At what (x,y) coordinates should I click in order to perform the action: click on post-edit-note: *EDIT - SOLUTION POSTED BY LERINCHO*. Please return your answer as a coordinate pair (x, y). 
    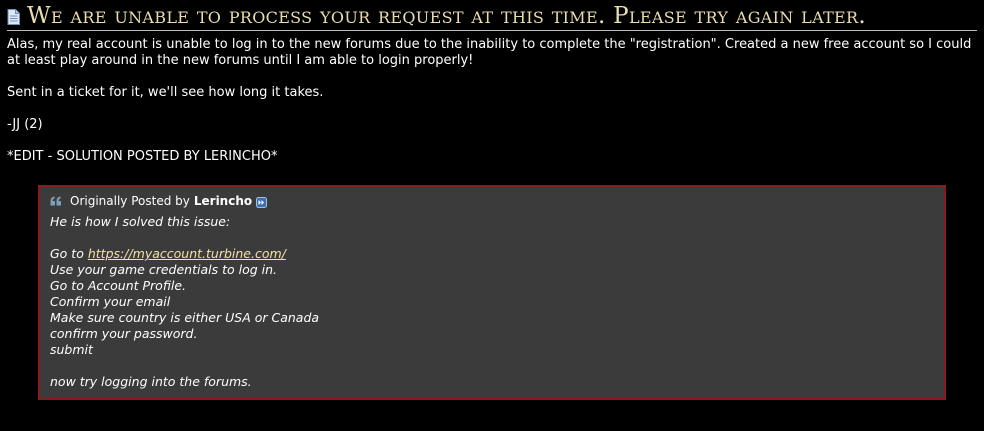
    Looking at the image, I should click on (142, 156).